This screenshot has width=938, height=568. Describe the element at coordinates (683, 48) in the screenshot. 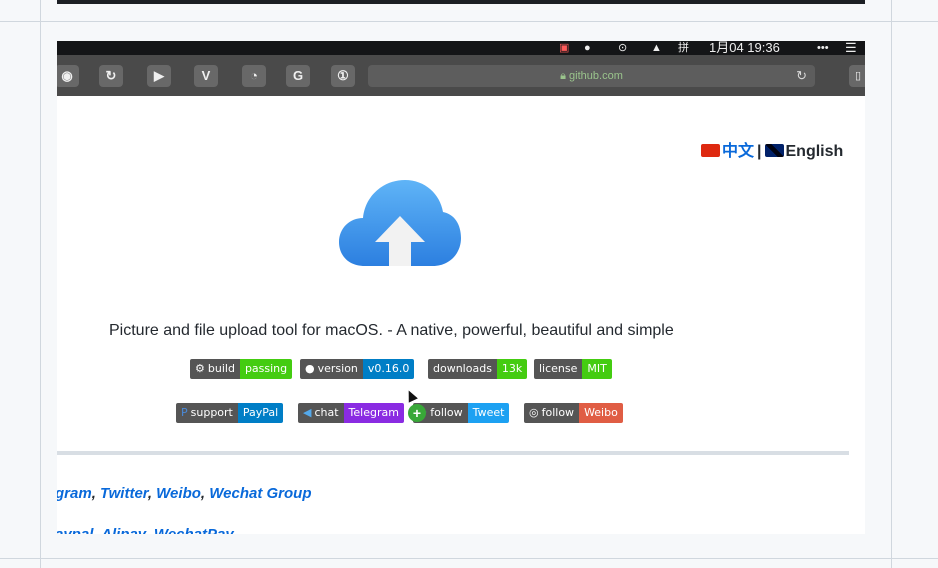

I see `input-method-icon: 拼` at that location.